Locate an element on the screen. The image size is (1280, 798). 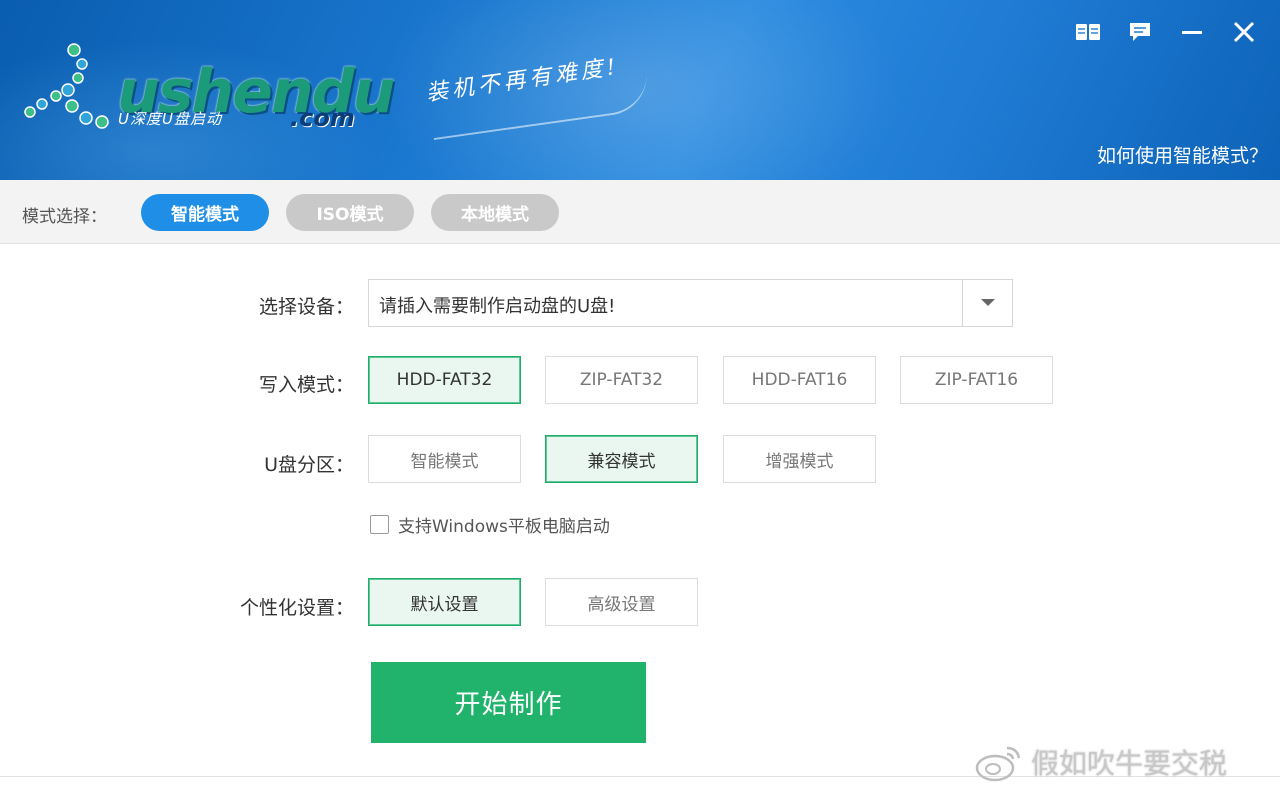
message-icon is located at coordinates (1140, 32).